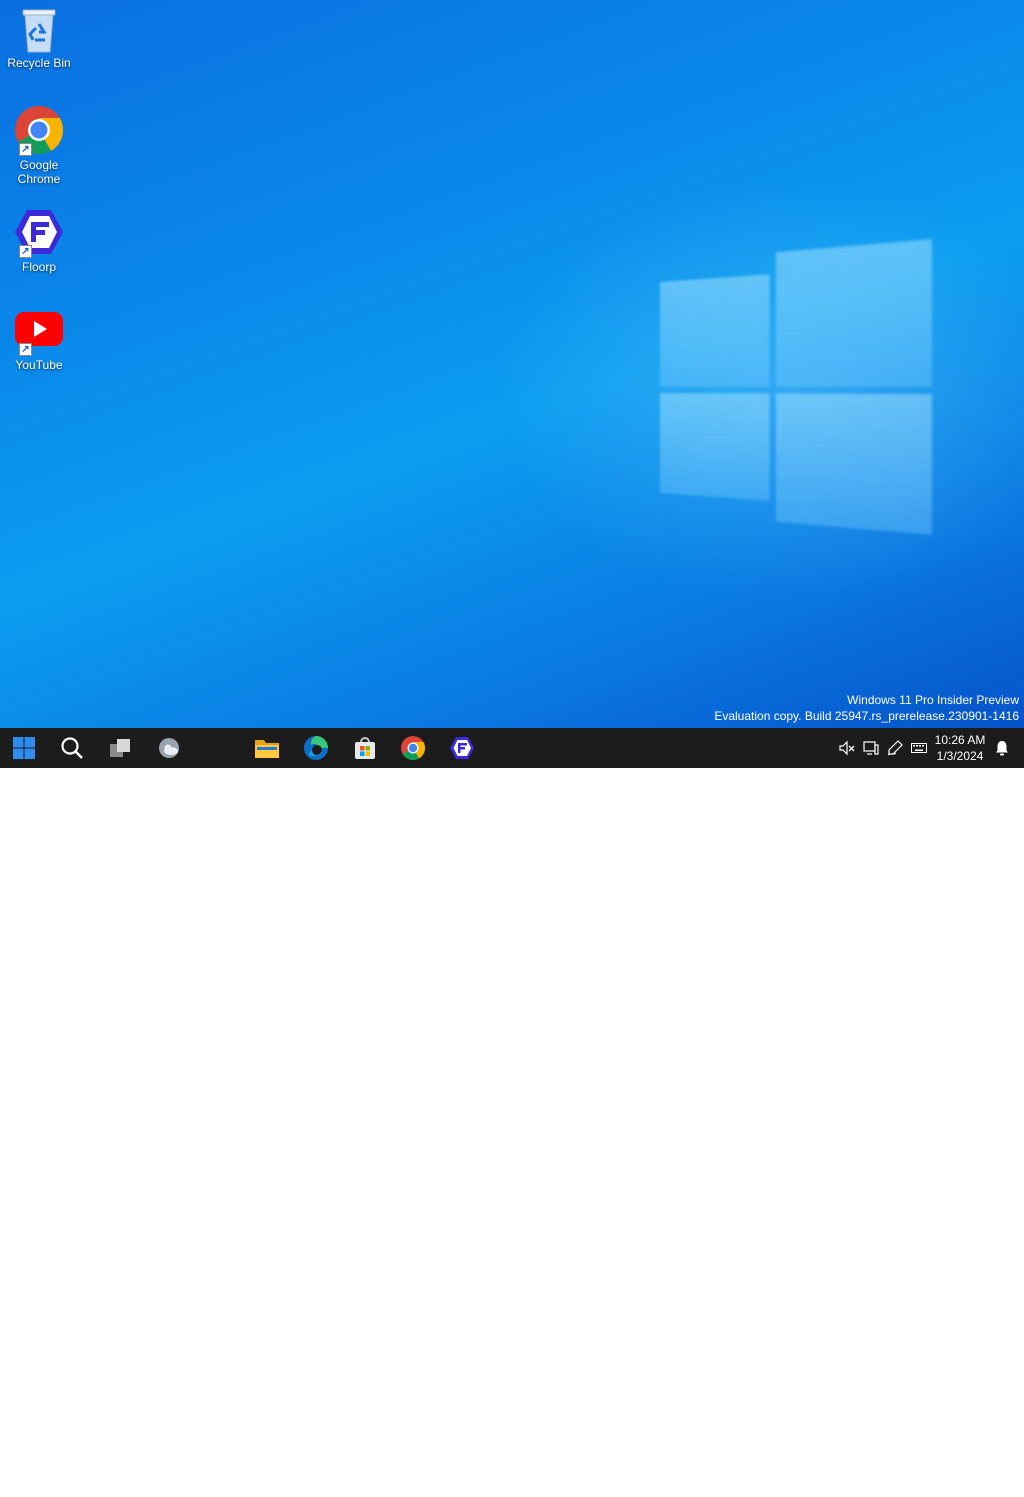  I want to click on taskbar-app-chrome, so click(413, 748).